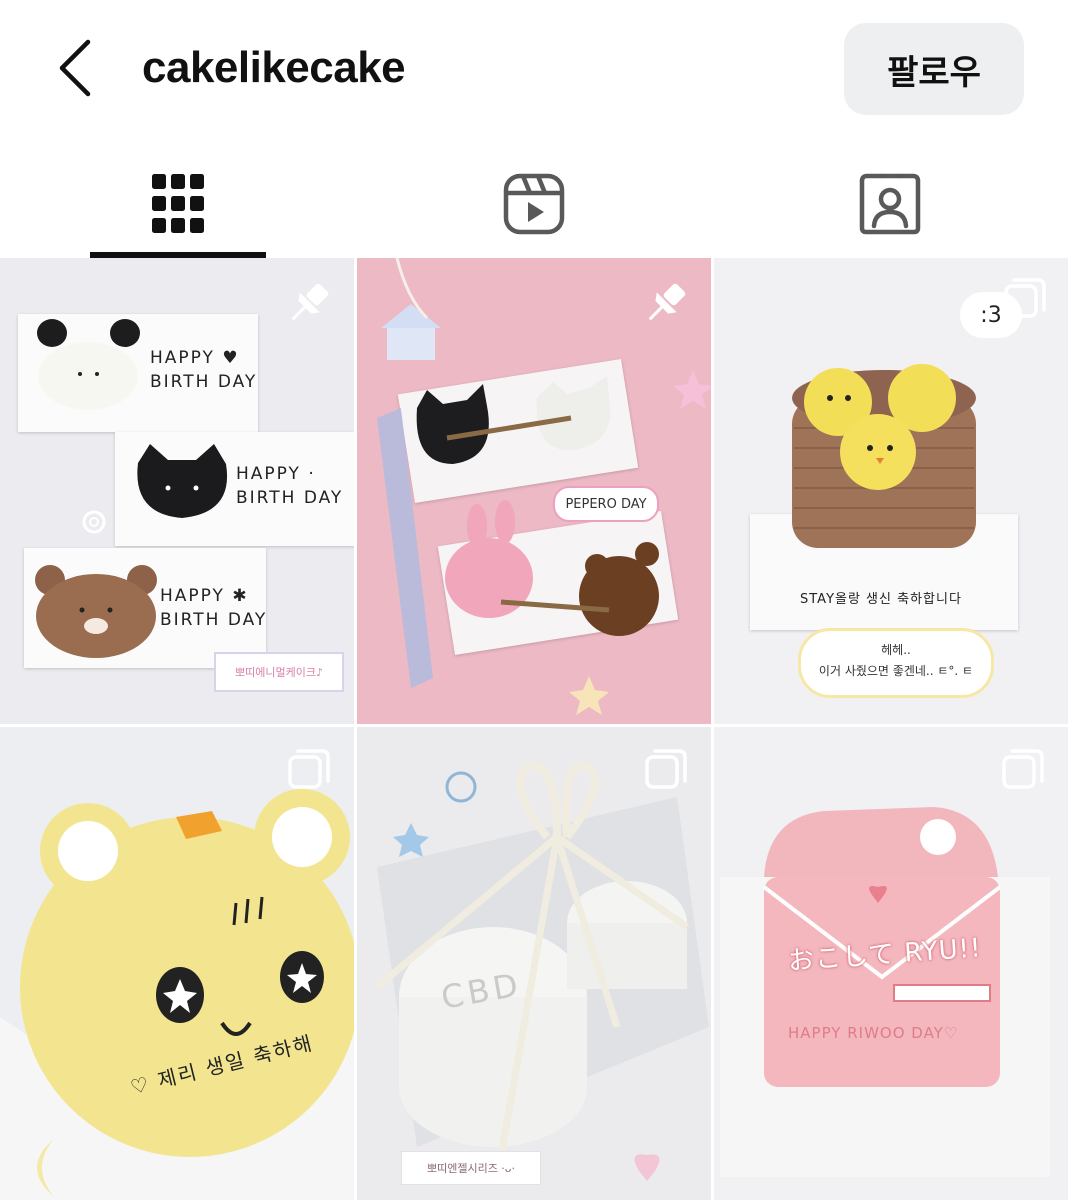 The height and width of the screenshot is (1200, 1068). I want to click on profile-tabs, so click(534, 204).